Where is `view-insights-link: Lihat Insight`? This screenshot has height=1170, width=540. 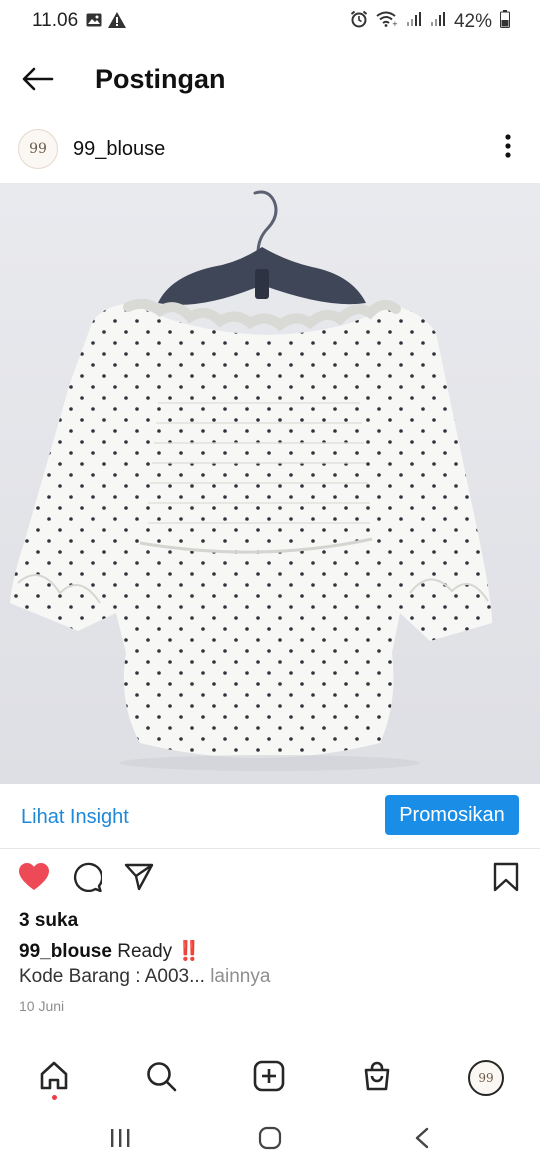
view-insights-link: Lihat Insight is located at coordinates (75, 817).